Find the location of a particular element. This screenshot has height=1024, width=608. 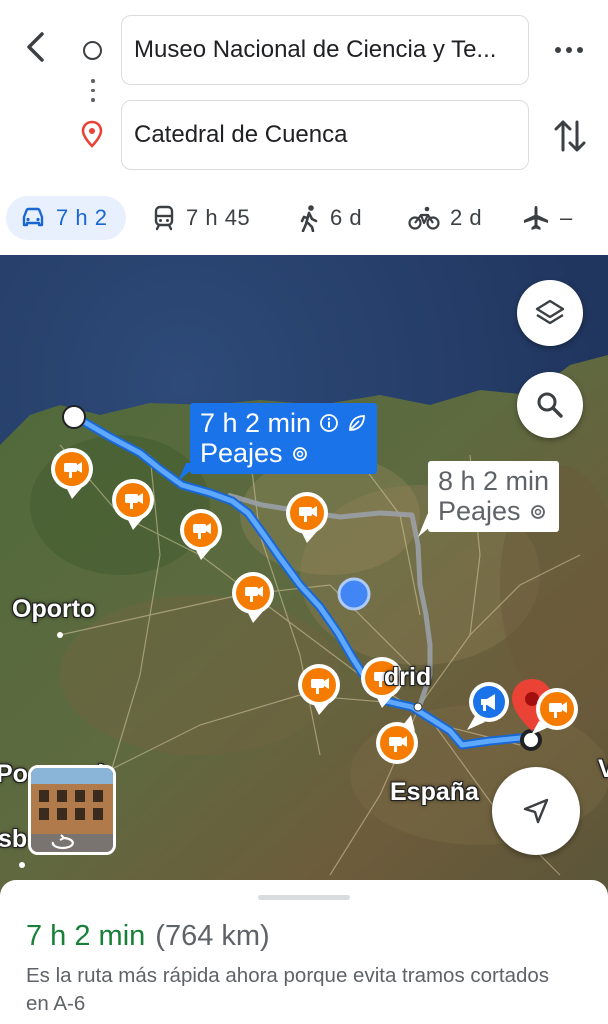

start-navigation-button is located at coordinates (536, 811).